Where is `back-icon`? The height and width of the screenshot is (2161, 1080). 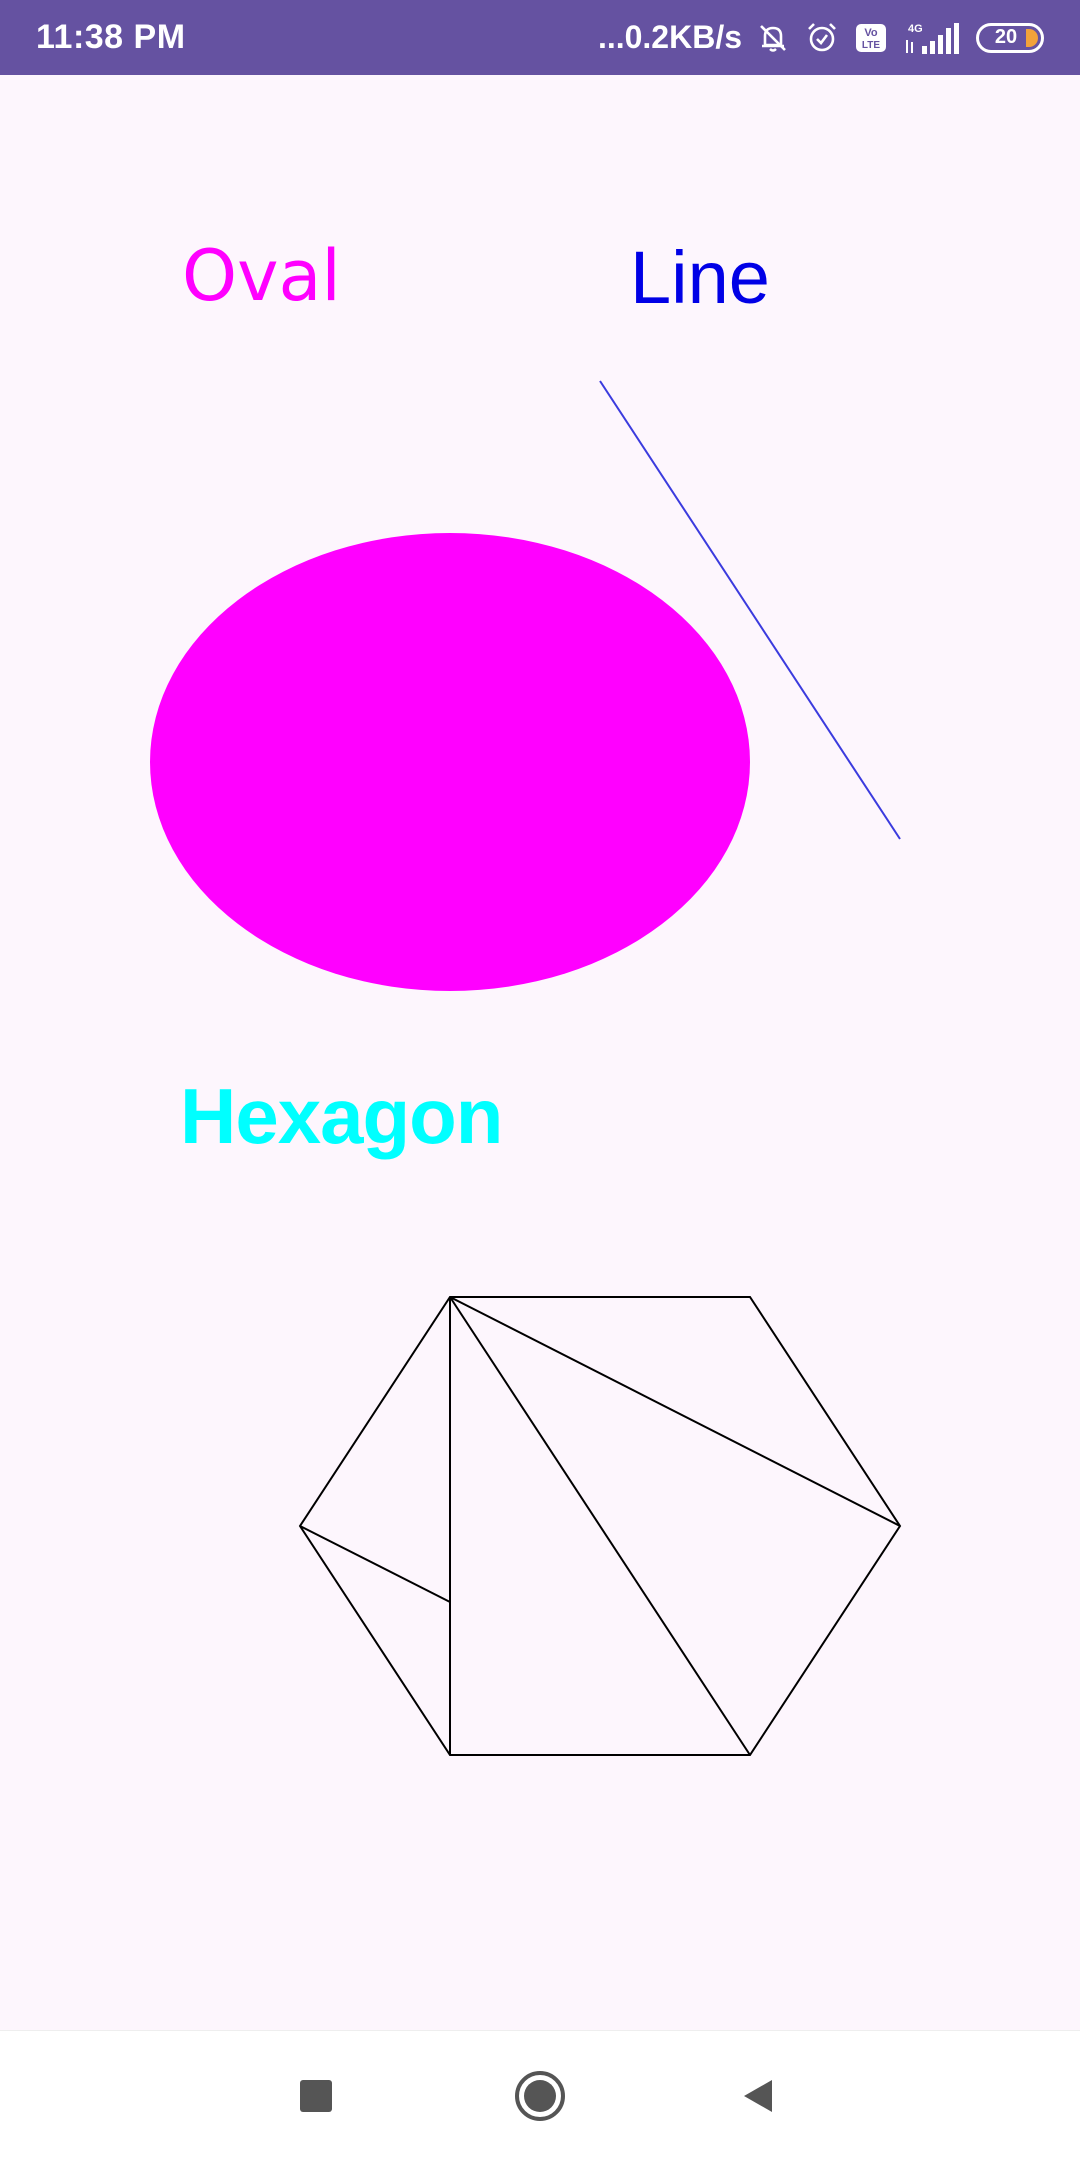 back-icon is located at coordinates (760, 2096).